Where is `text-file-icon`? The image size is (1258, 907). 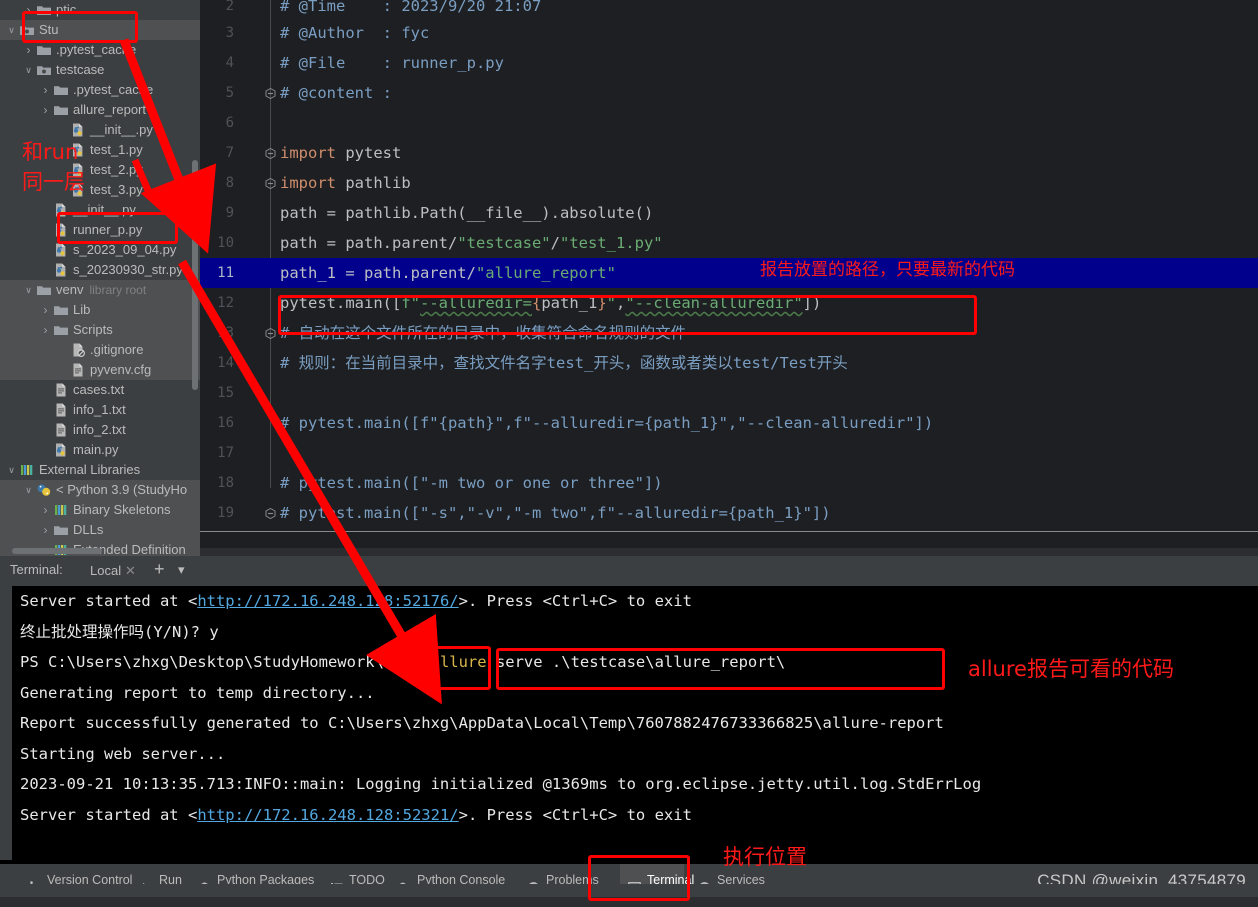
text-file-icon is located at coordinates (61, 410).